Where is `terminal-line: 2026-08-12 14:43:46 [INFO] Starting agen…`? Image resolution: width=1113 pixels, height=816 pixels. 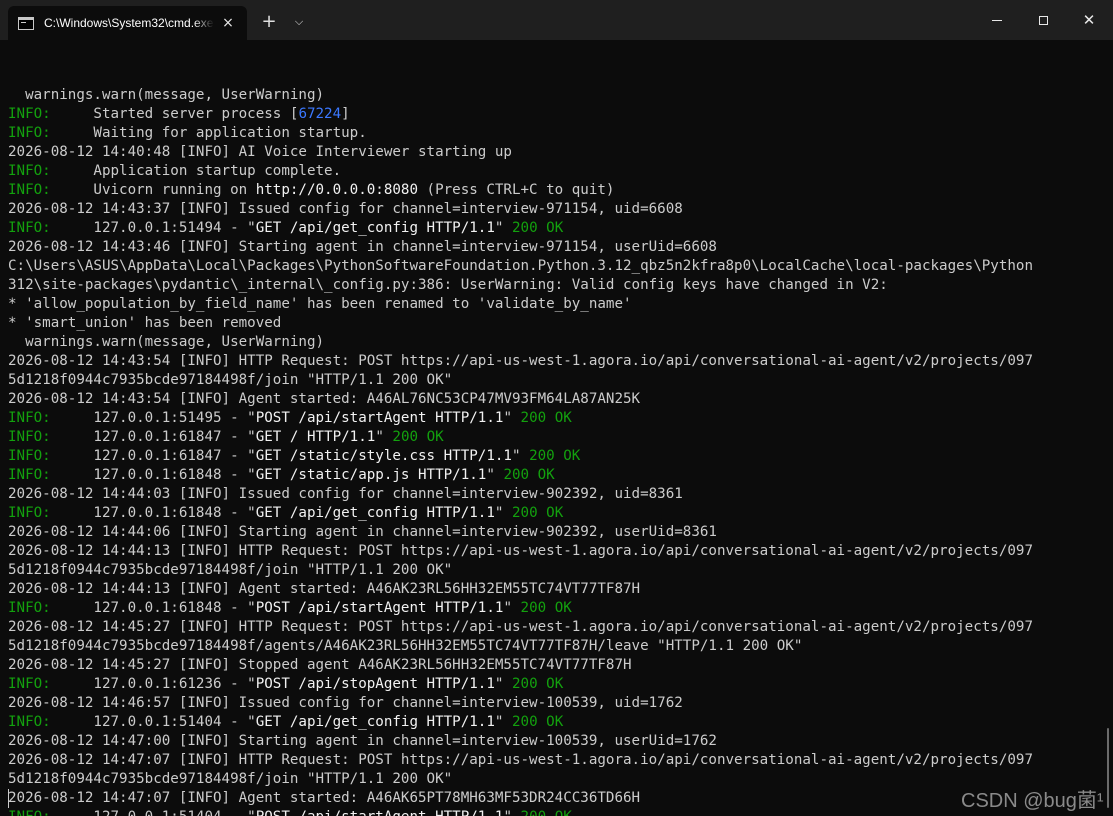 terminal-line: 2026-08-12 14:43:46 [INFO] Starting agen… is located at coordinates (556, 247).